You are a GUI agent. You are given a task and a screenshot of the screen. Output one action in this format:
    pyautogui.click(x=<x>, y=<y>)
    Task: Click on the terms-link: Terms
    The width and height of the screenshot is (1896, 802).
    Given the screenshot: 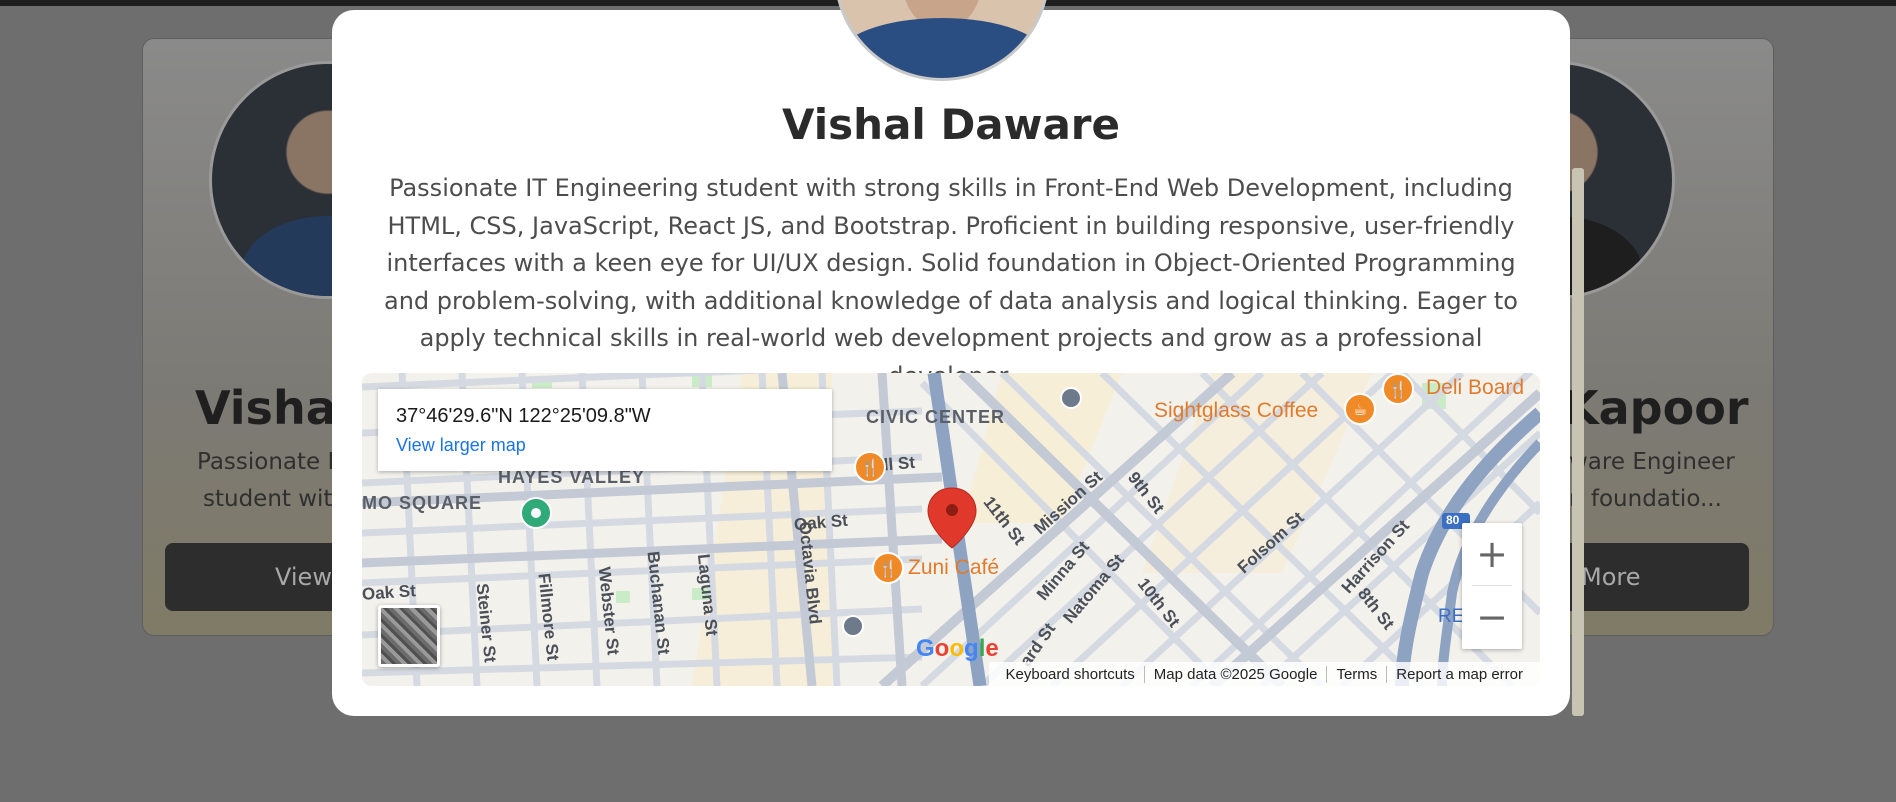 What is the action you would take?
    pyautogui.click(x=1356, y=674)
    